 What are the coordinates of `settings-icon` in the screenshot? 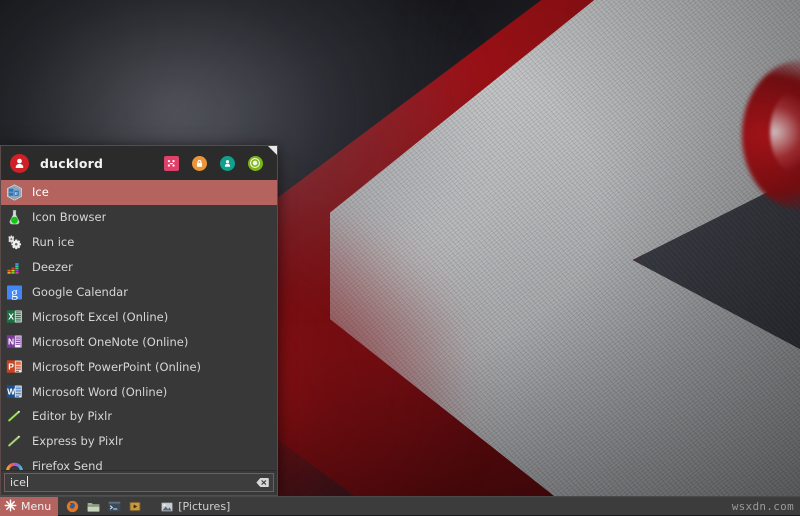 It's located at (171, 163).